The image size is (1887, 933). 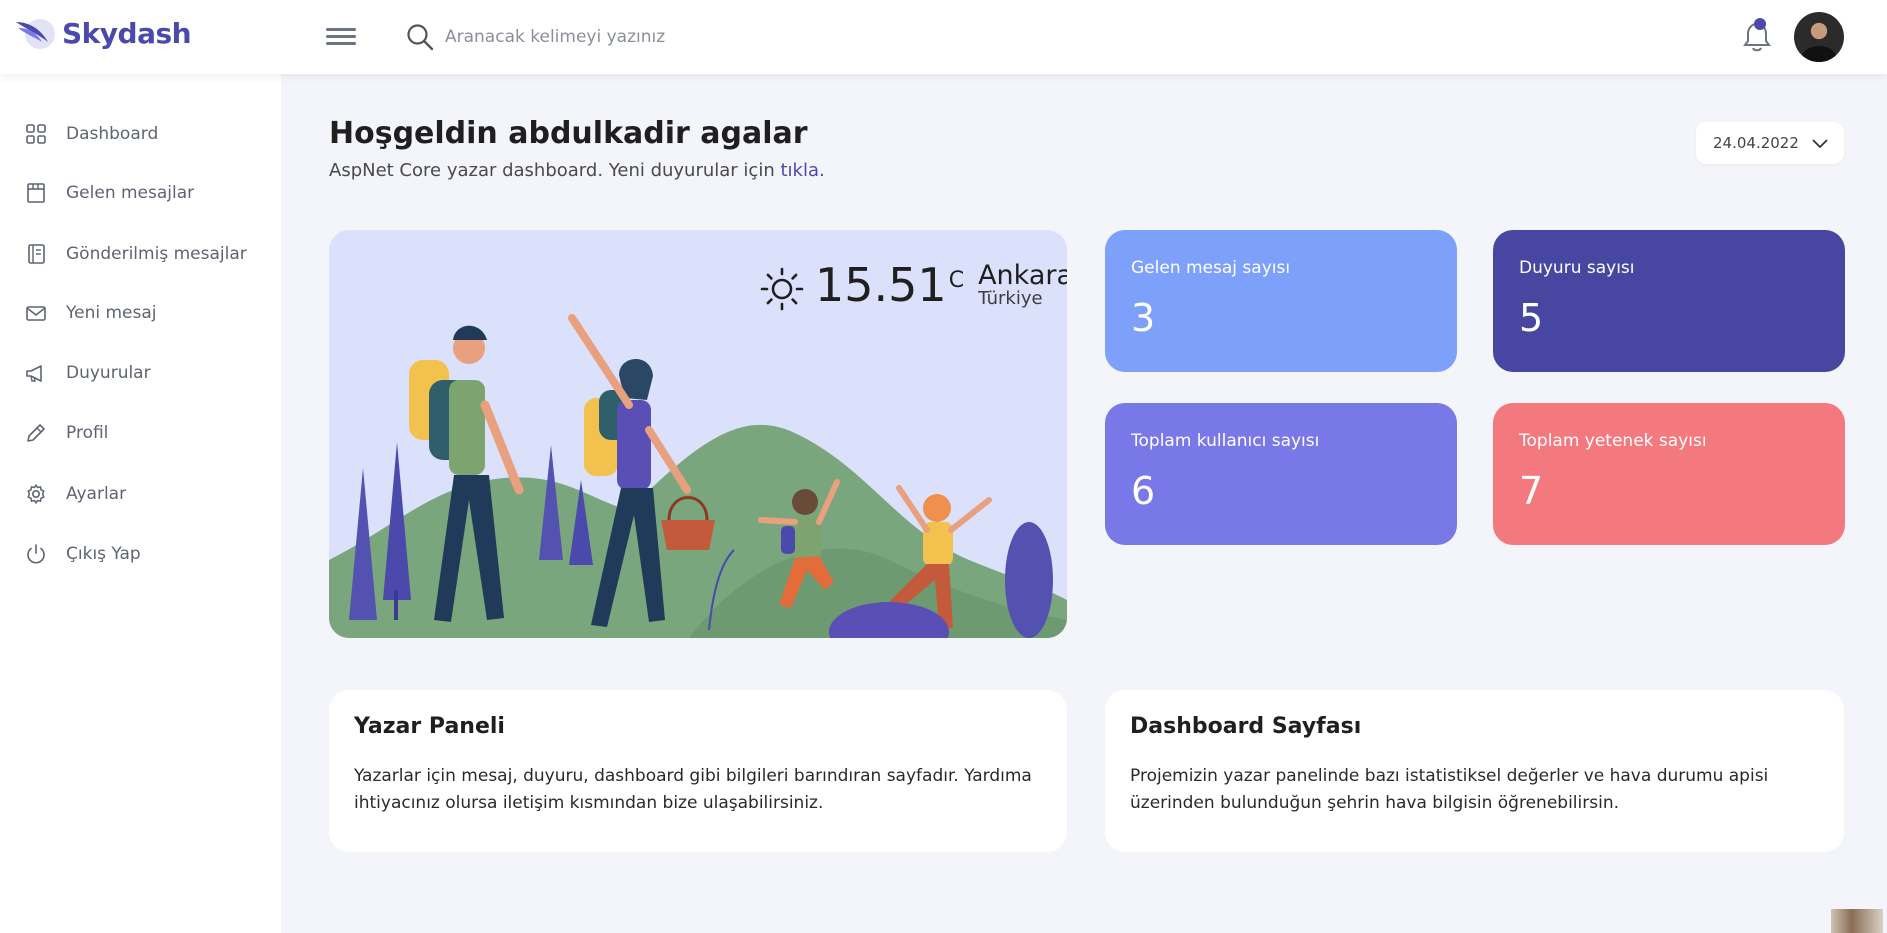 What do you see at coordinates (1022, 275) in the screenshot?
I see `weather-city: Ankara` at bounding box center [1022, 275].